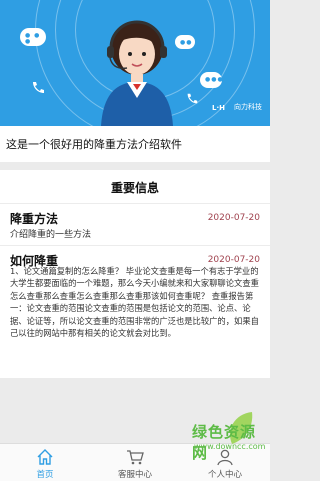 Image resolution: width=320 pixels, height=481 pixels. I want to click on home-icon, so click(45, 457).